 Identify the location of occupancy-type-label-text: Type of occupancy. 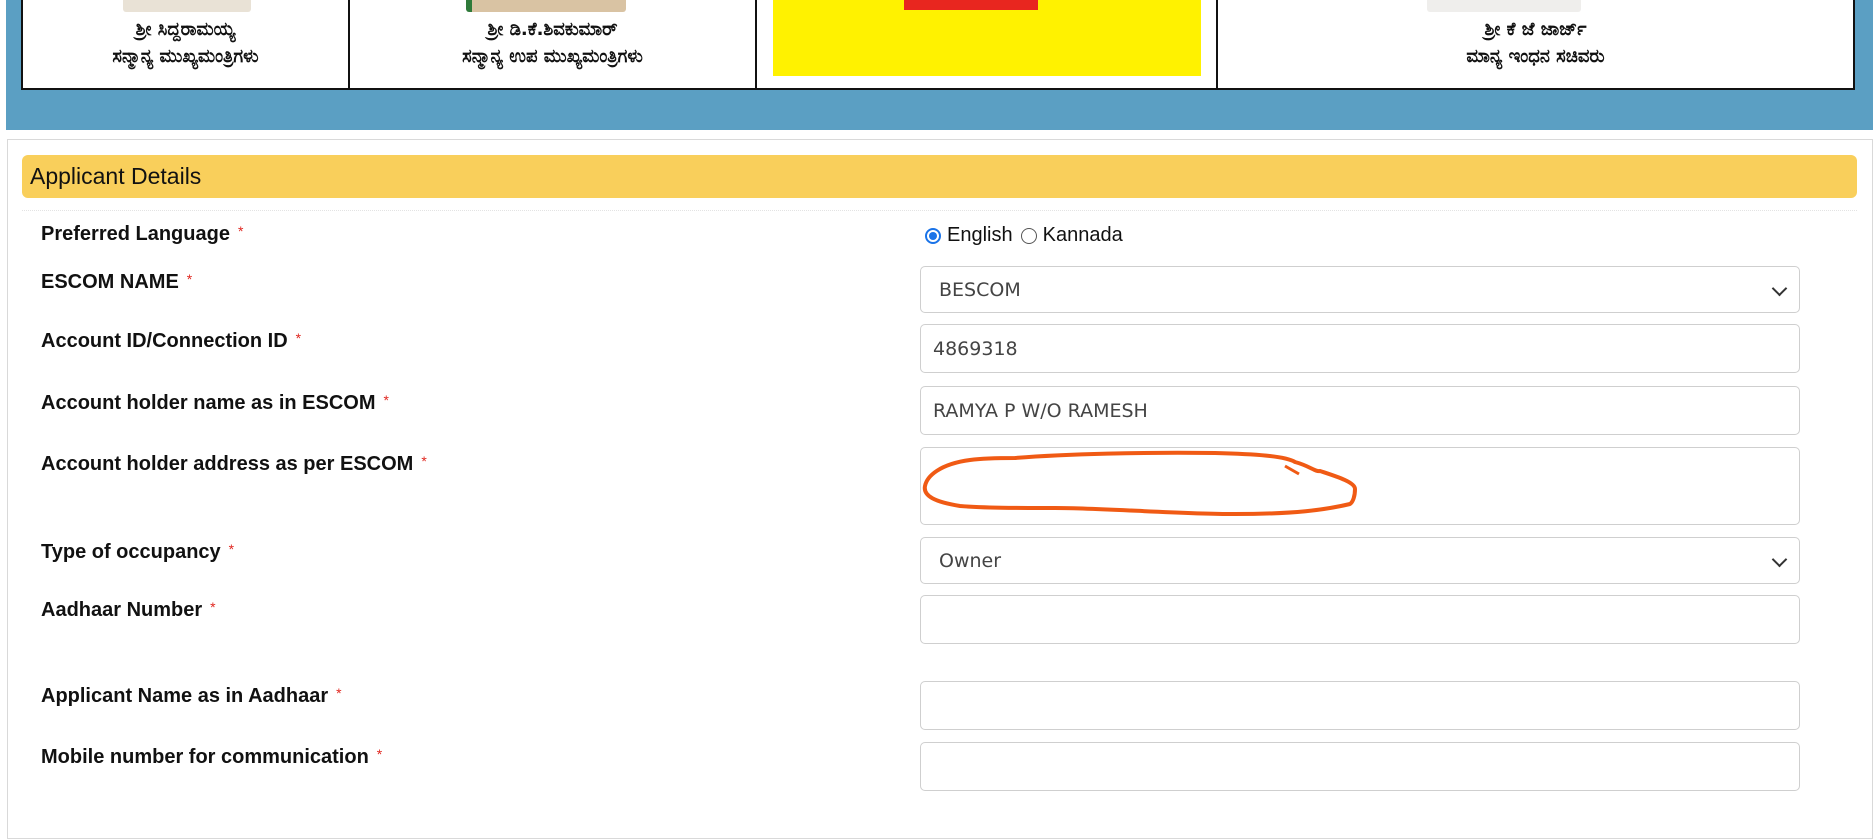
(131, 552).